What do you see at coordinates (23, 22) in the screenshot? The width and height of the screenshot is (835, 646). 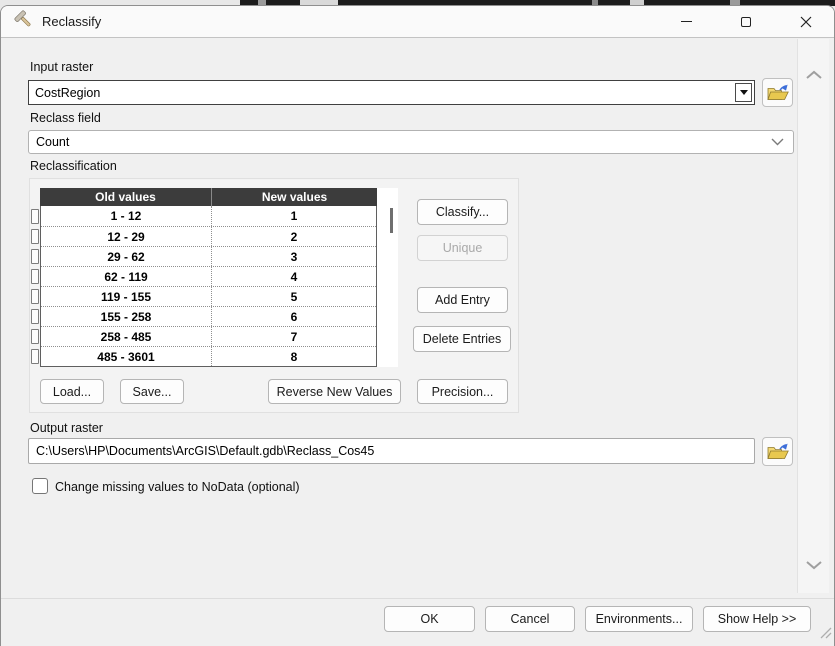 I see `hammer-tool-icon` at bounding box center [23, 22].